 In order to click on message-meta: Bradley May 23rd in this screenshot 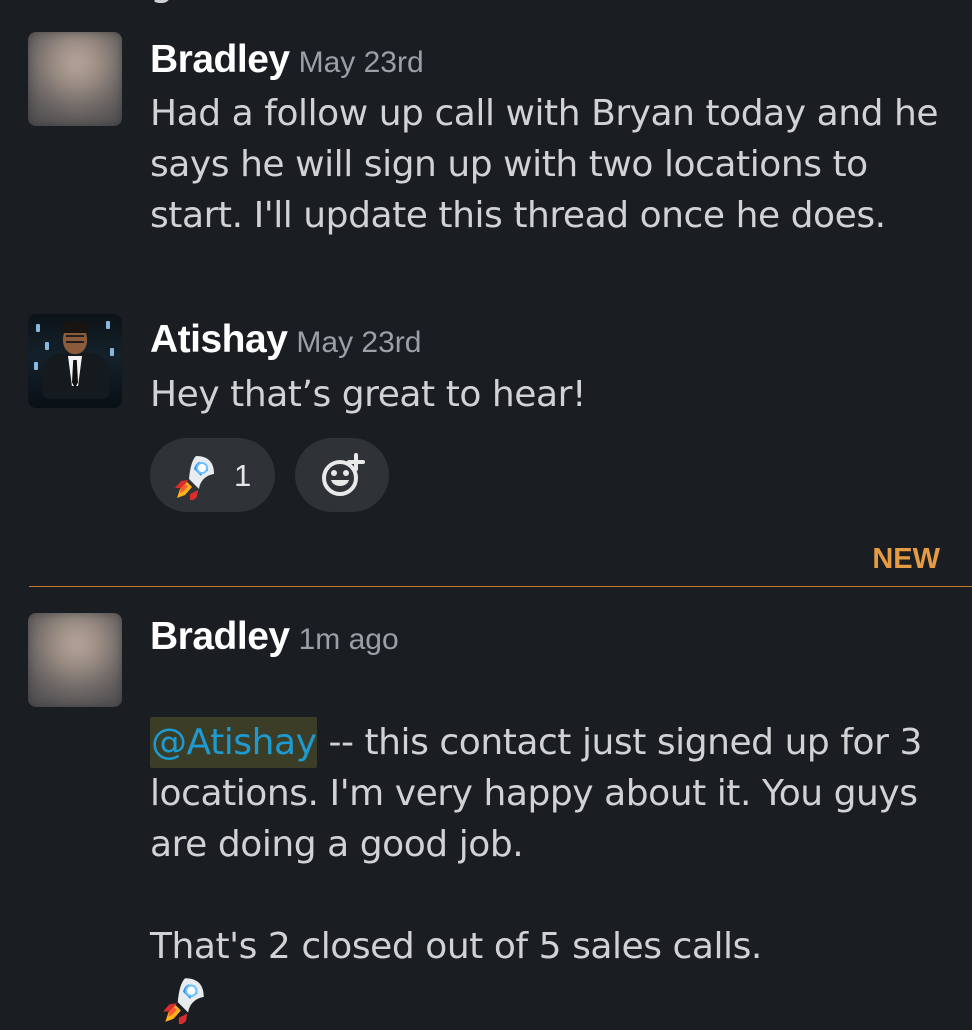, I will do `click(287, 61)`.